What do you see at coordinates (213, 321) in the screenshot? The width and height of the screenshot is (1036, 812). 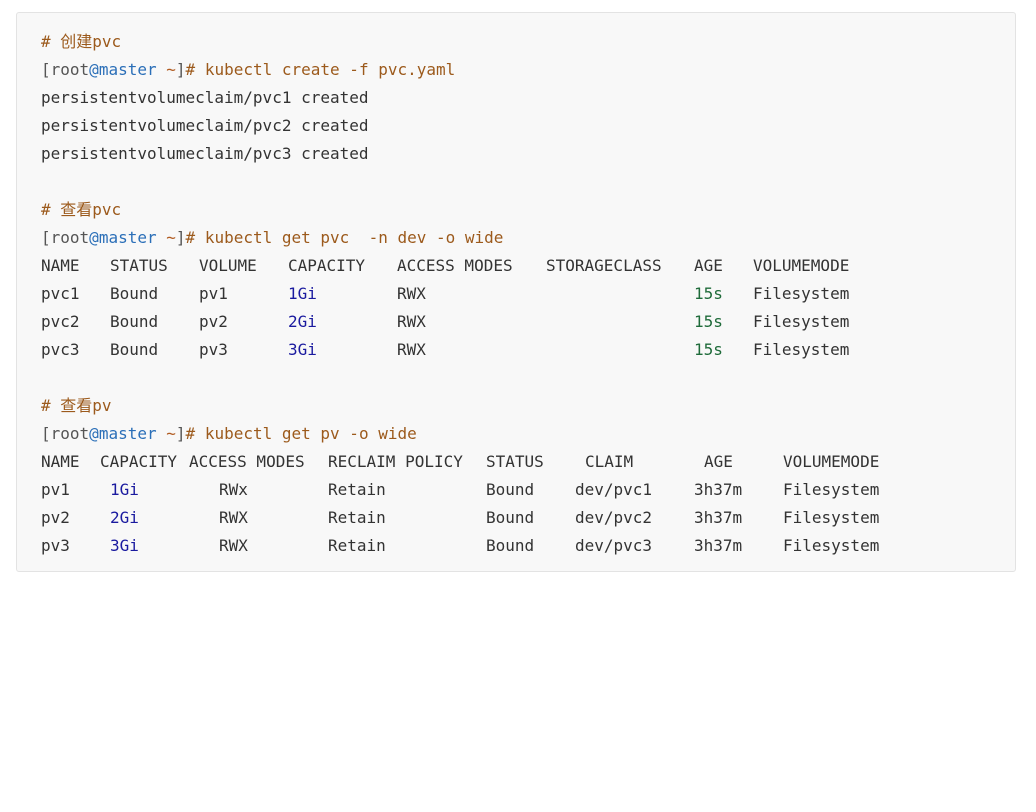 I see `pvc-volume: pv2` at bounding box center [213, 321].